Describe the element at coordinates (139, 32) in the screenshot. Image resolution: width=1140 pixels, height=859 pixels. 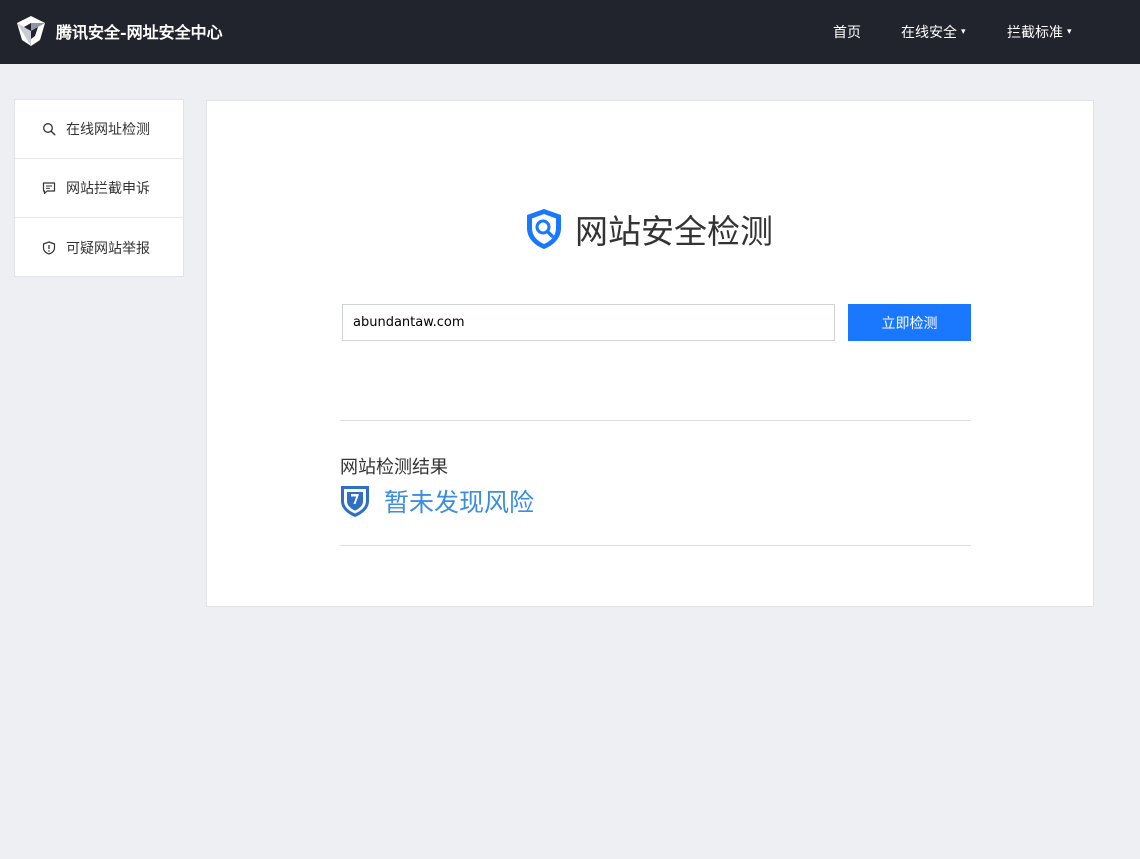
I see `brand-title: 腾讯安全-网址安全中心` at that location.